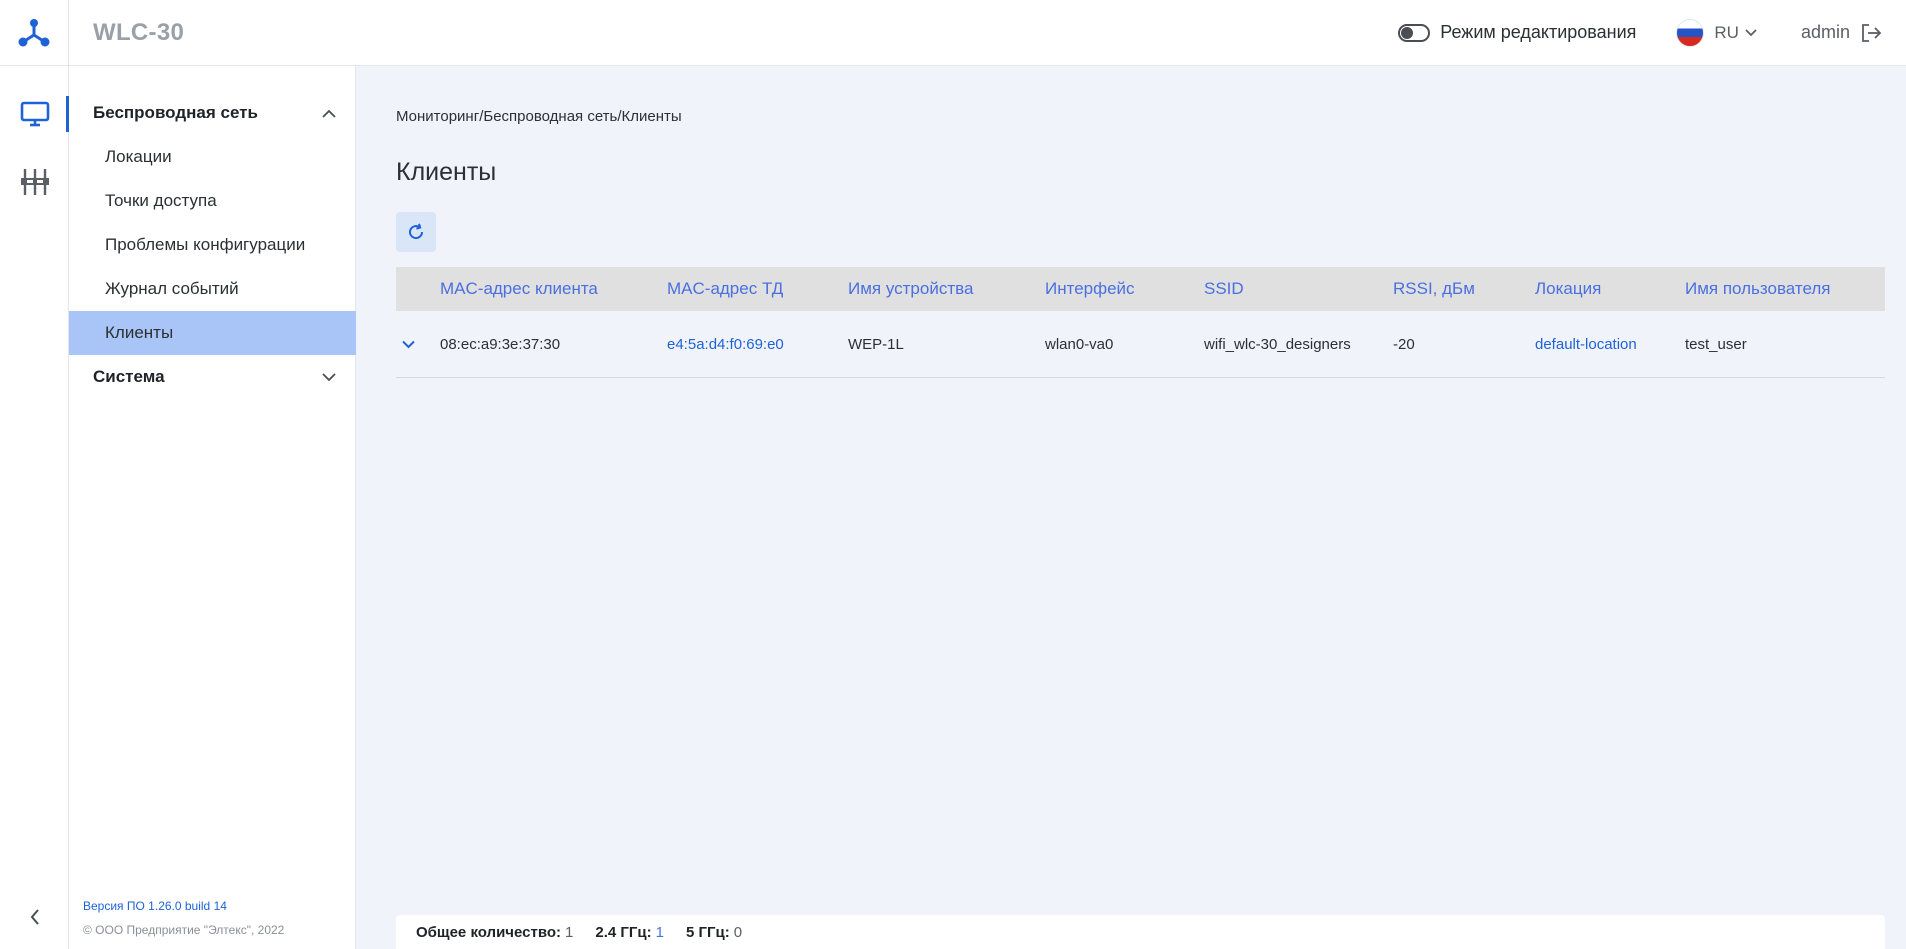 This screenshot has width=1906, height=949. What do you see at coordinates (184, 930) in the screenshot?
I see `copyright: © ООО Предприятие "Элтекс", 2022` at bounding box center [184, 930].